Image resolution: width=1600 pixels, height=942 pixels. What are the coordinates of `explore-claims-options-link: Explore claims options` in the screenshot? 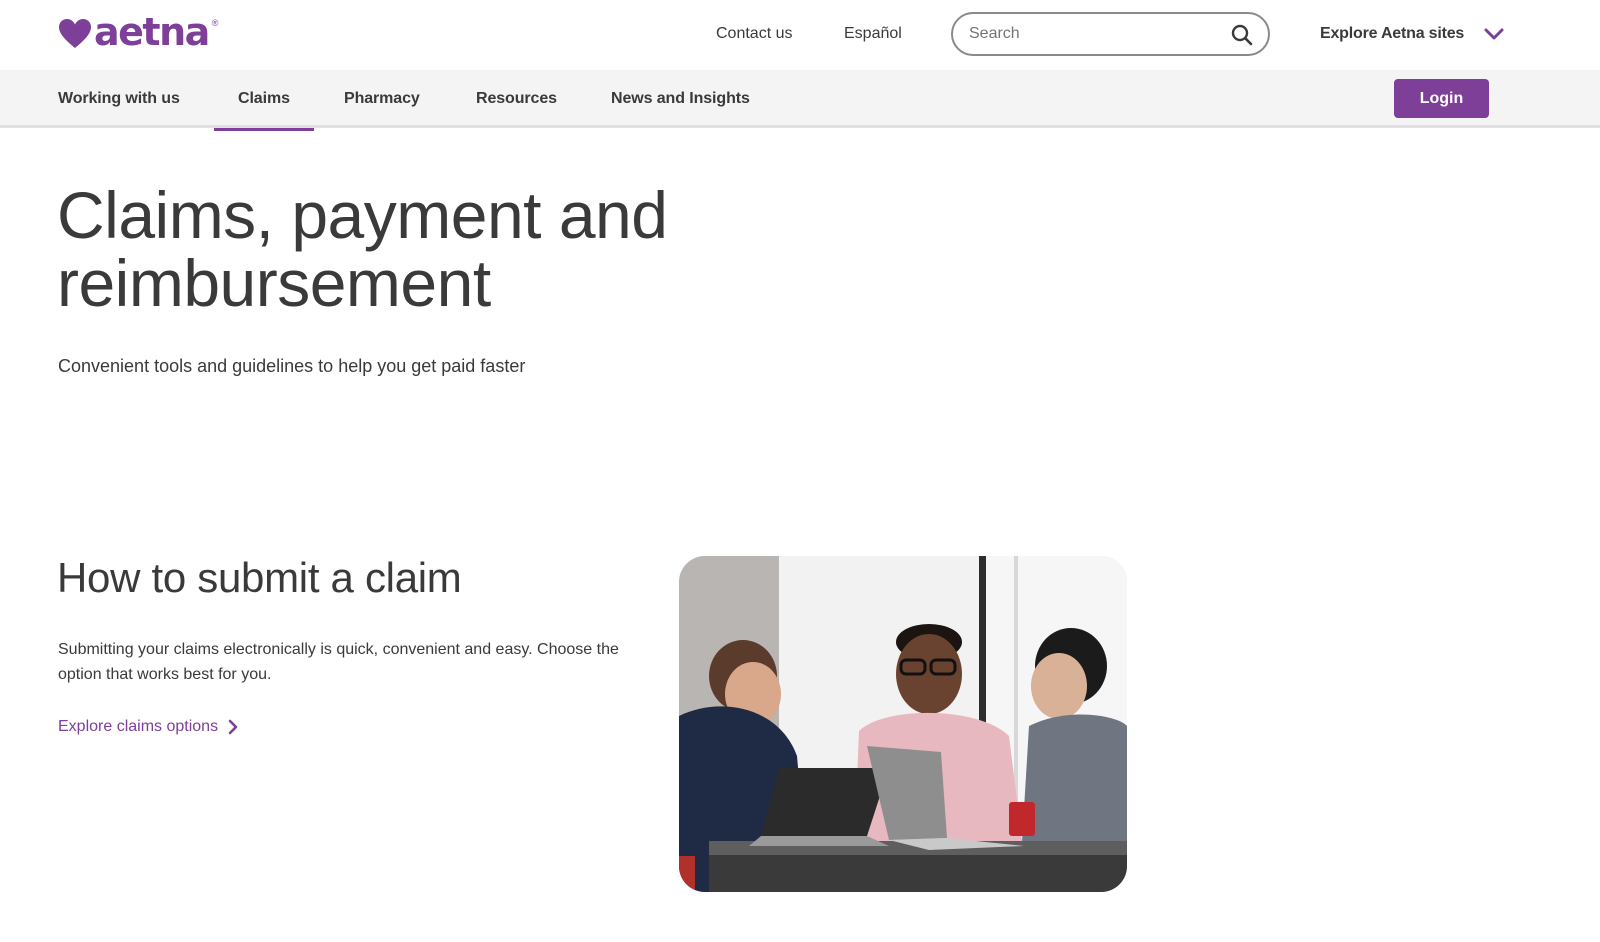 It's located at (148, 727).